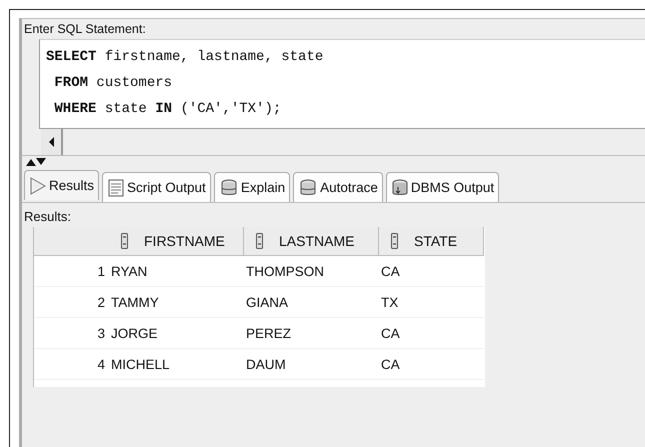 The image size is (645, 447). What do you see at coordinates (431, 241) in the screenshot?
I see `column-header: STATE` at bounding box center [431, 241].